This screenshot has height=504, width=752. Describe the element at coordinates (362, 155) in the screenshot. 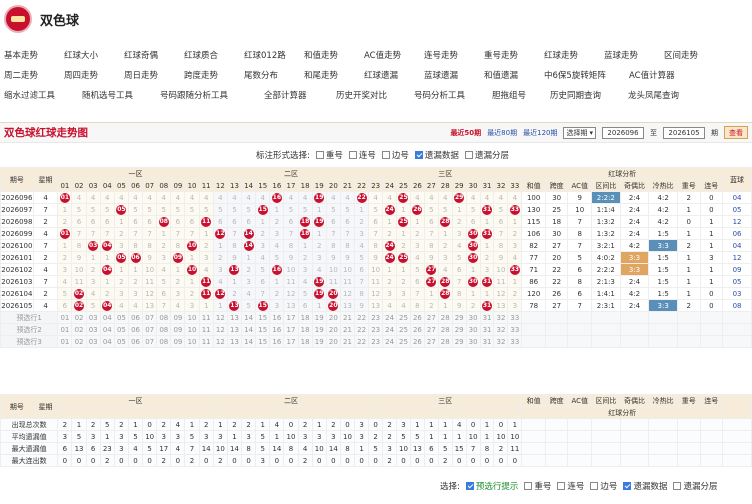

I see `option-1: 连号` at that location.